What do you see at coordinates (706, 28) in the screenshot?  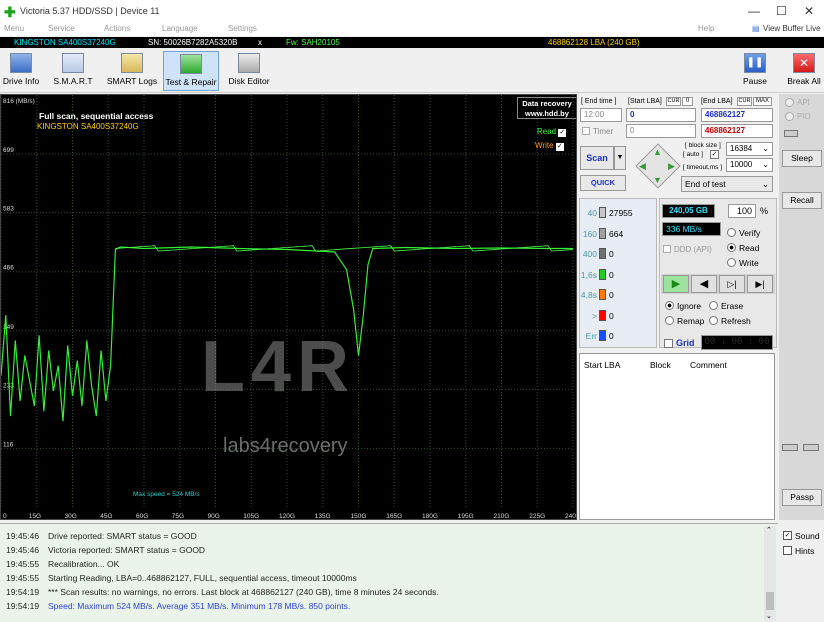 I see `menu-item-help: Help` at bounding box center [706, 28].